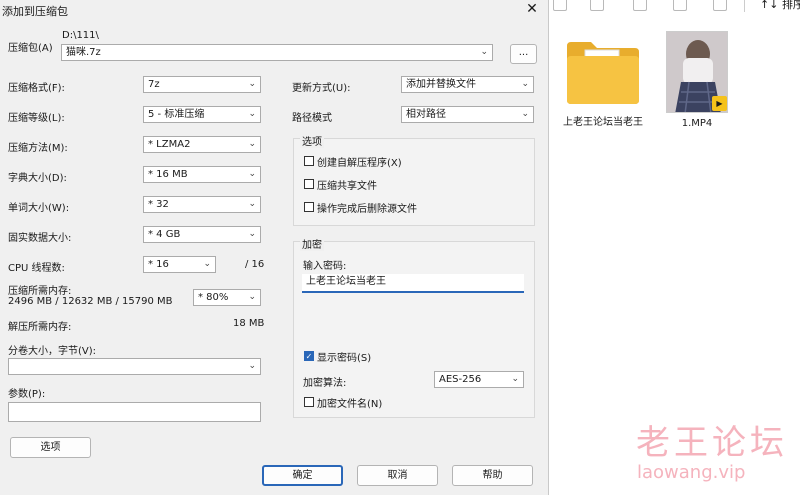  I want to click on enc-method-select: AES-256 ⌄, so click(479, 379).